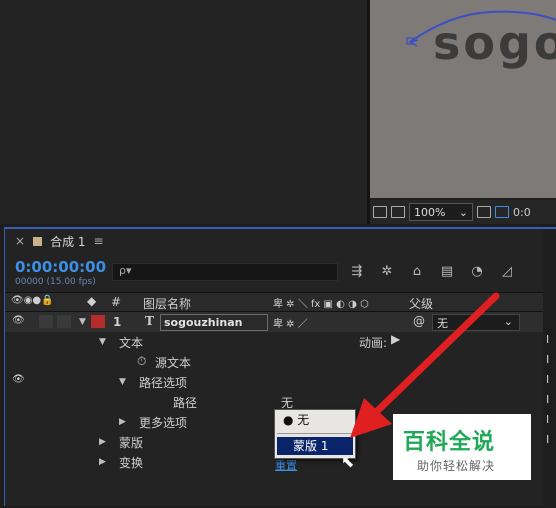 This screenshot has width=556, height=508. I want to click on layer-label-color, so click(98, 321).